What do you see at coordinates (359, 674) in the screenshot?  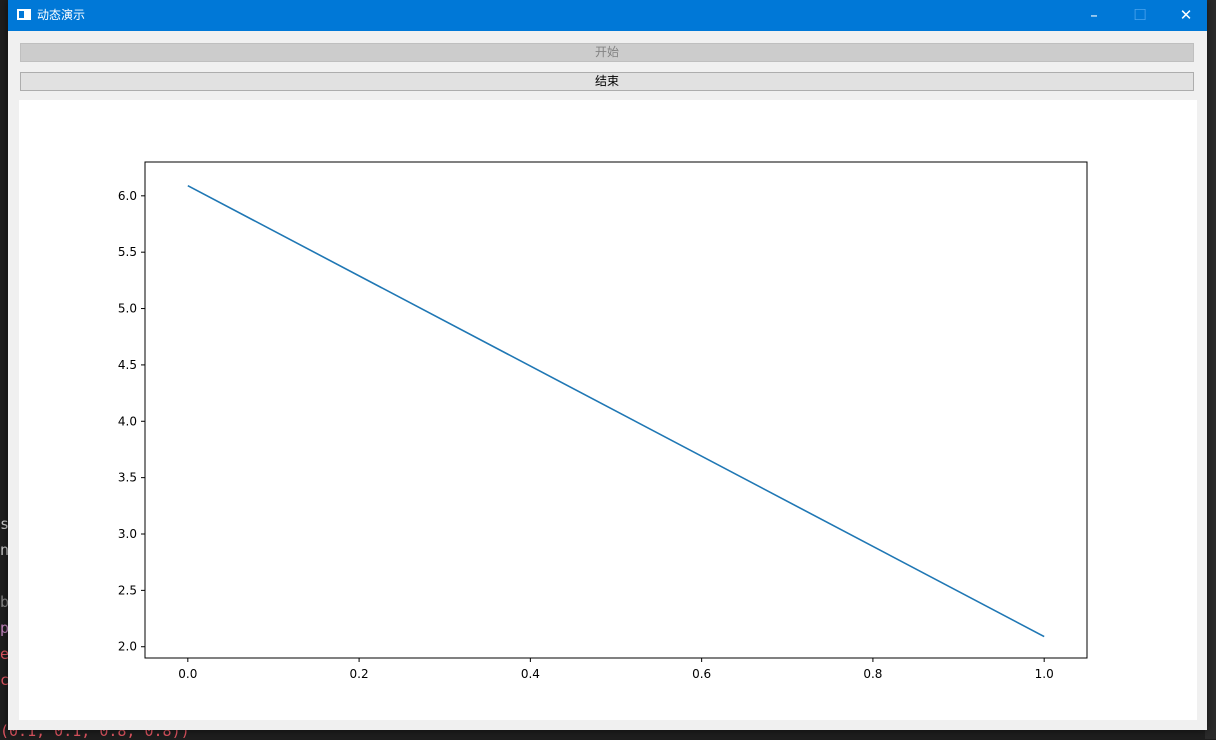 I see `x-tick-label: 0.2` at bounding box center [359, 674].